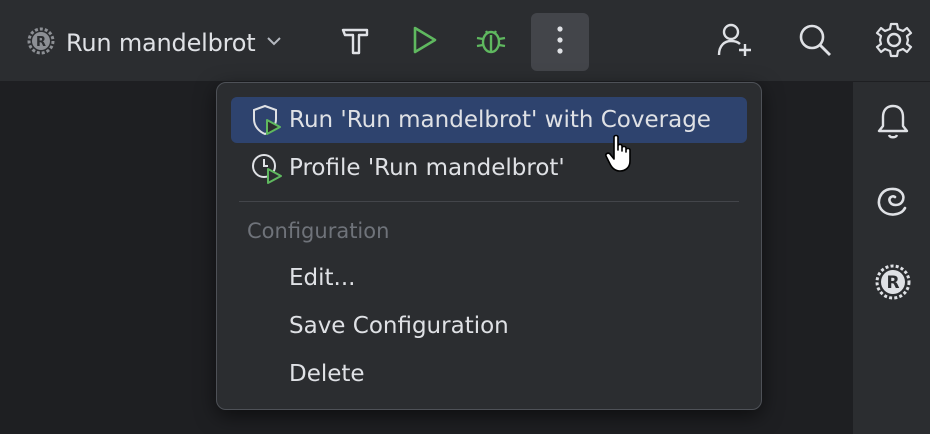 This screenshot has width=930, height=434. I want to click on search-button, so click(815, 42).